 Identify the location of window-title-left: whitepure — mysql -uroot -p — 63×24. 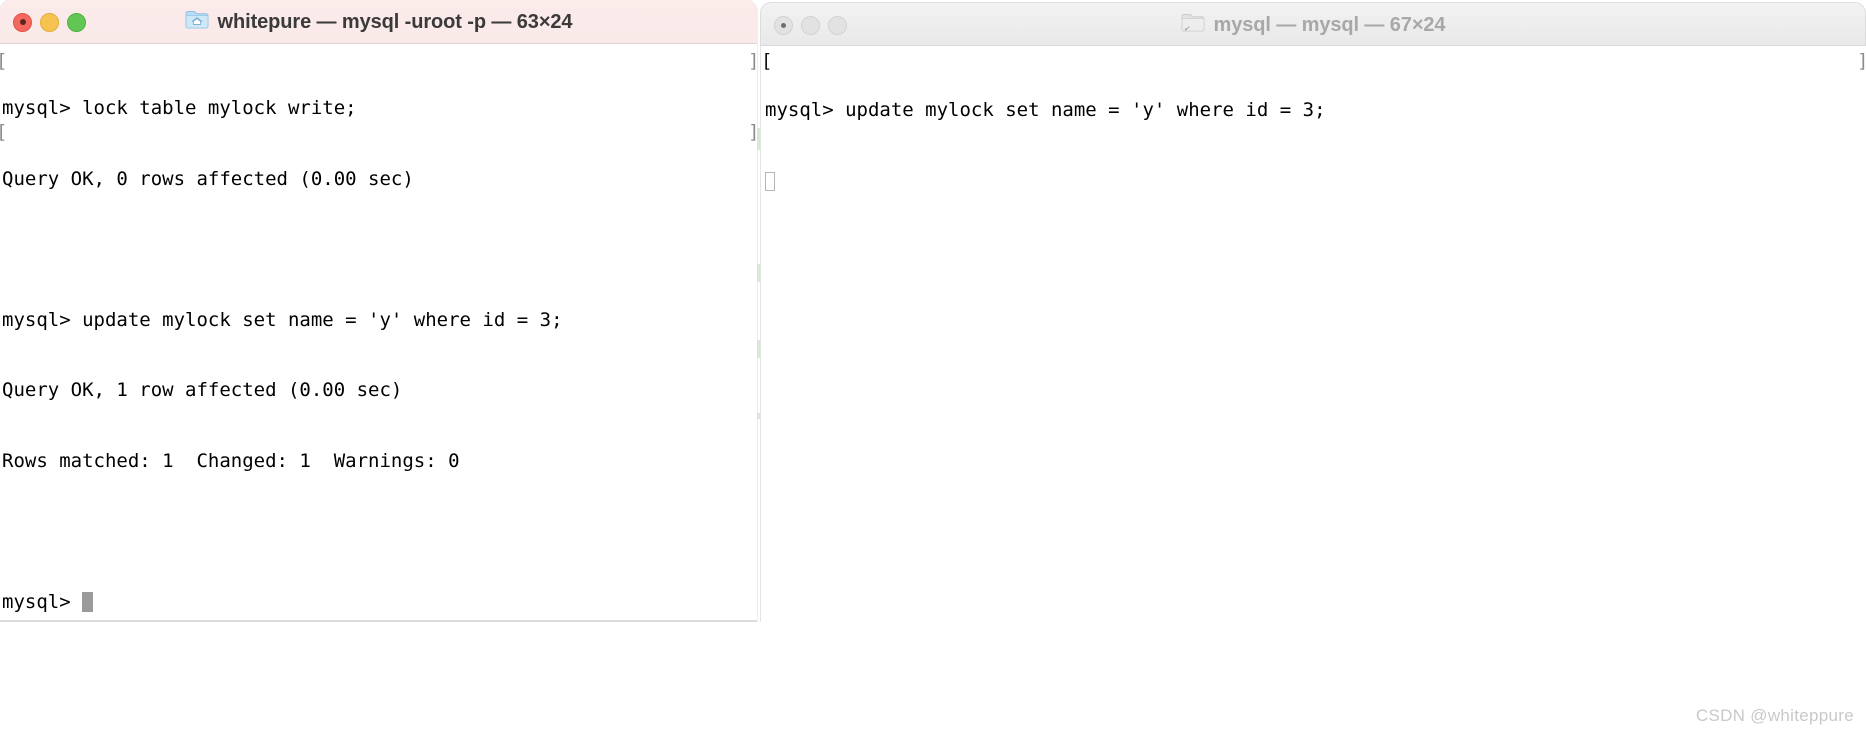
(395, 21).